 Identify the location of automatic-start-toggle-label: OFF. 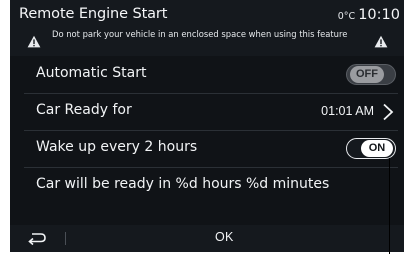
(367, 74).